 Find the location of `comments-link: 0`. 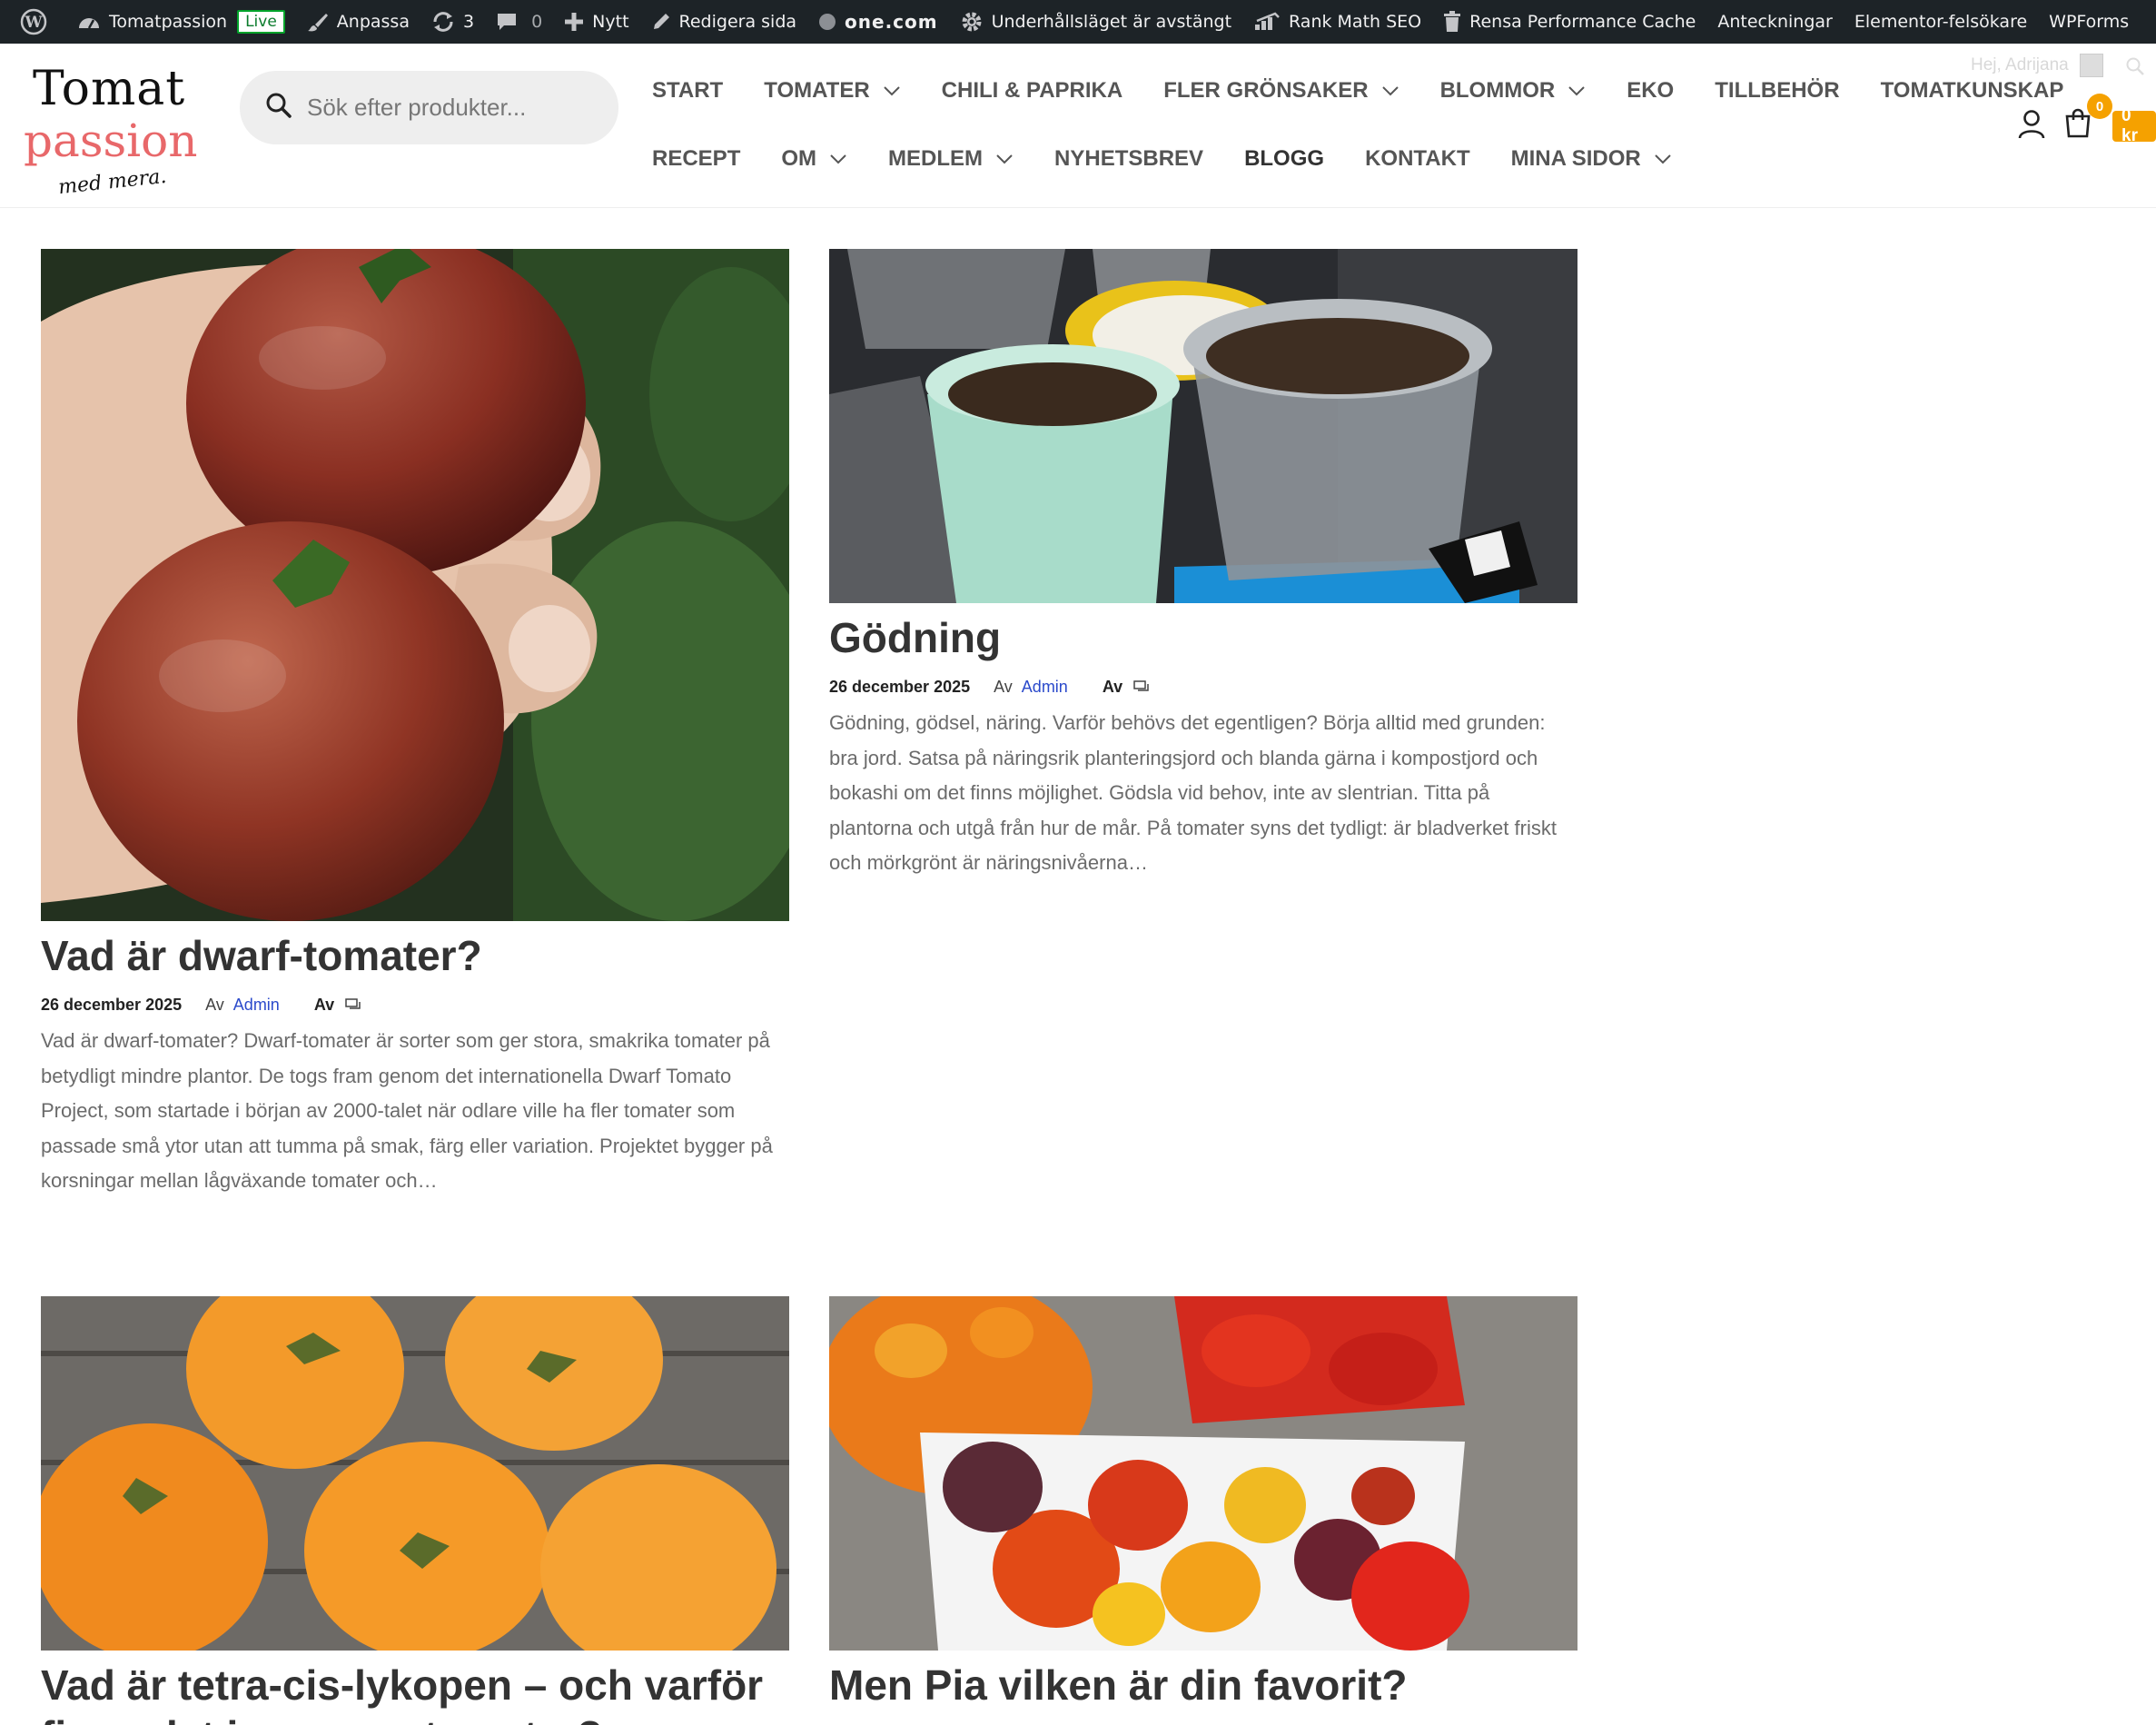

comments-link: 0 is located at coordinates (519, 22).